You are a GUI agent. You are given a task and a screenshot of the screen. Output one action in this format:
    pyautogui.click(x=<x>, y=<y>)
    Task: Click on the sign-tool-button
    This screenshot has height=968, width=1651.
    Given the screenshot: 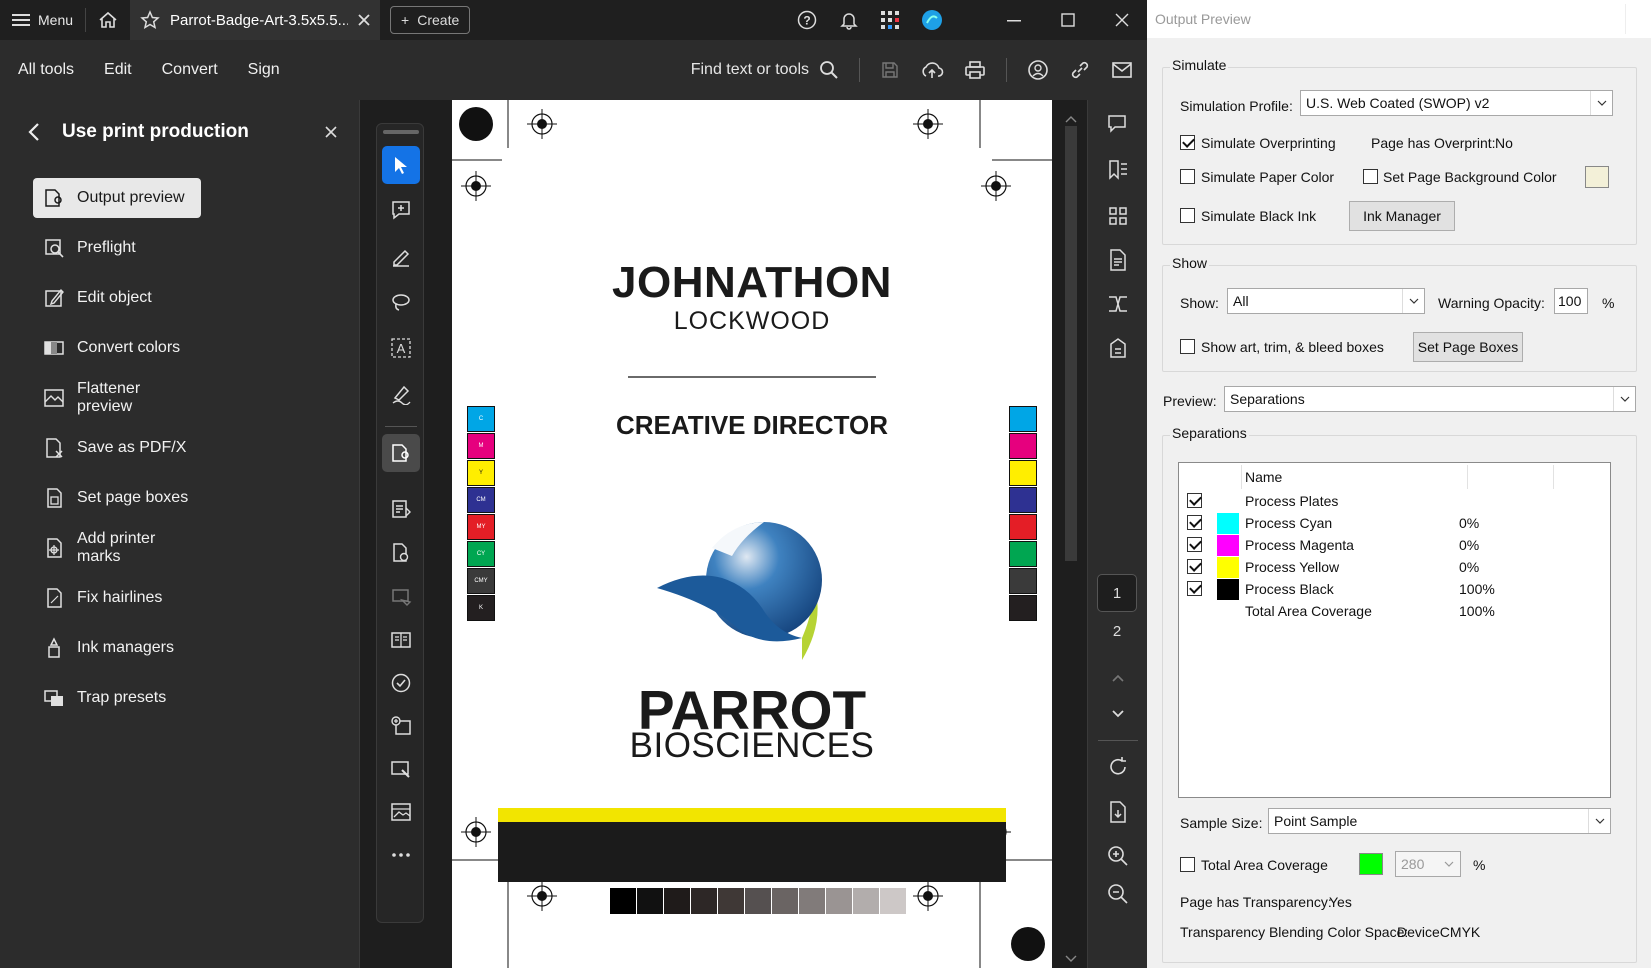 What is the action you would take?
    pyautogui.click(x=401, y=394)
    